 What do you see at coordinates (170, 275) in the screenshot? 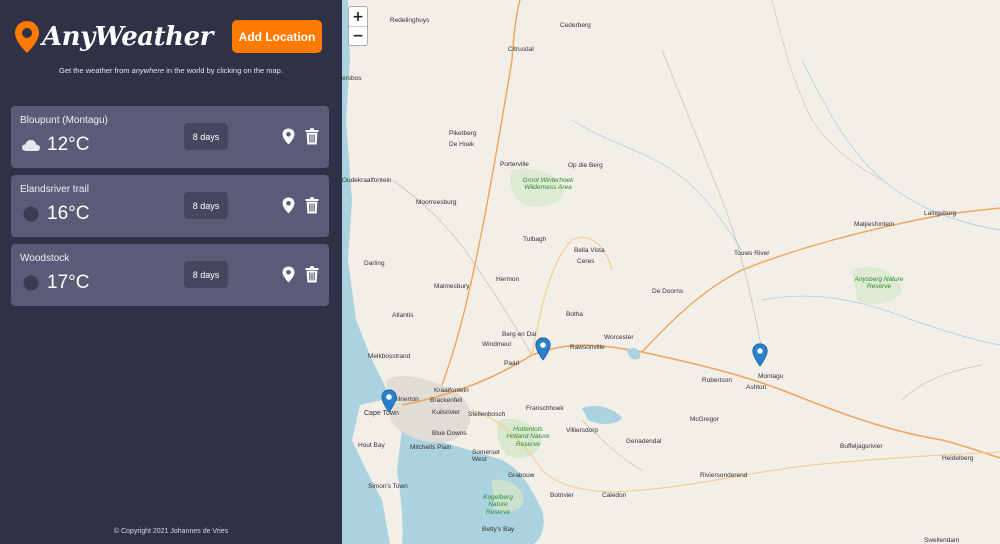
I see `location-card: Woodstock 17°C 8 days` at bounding box center [170, 275].